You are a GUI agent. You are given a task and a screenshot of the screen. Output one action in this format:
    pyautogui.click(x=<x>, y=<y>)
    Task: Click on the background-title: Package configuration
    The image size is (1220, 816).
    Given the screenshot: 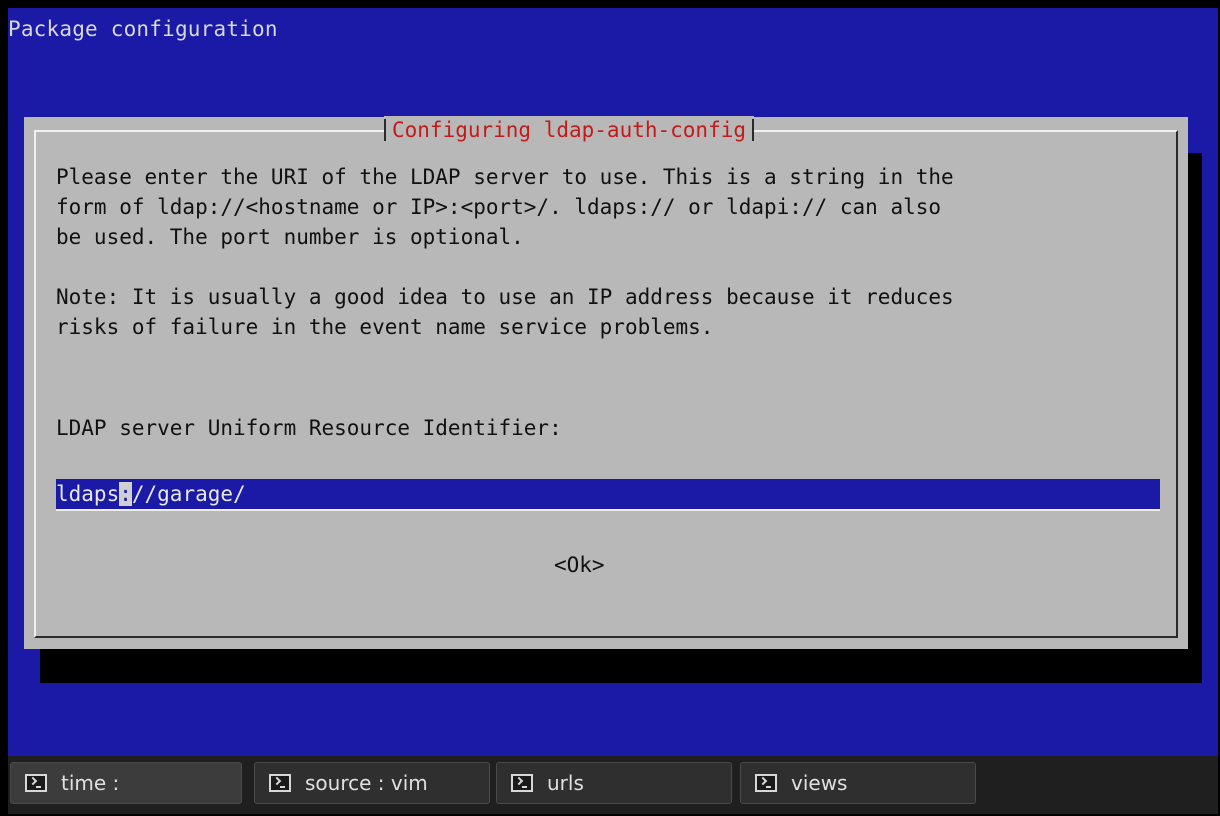 What is the action you would take?
    pyautogui.click(x=143, y=29)
    